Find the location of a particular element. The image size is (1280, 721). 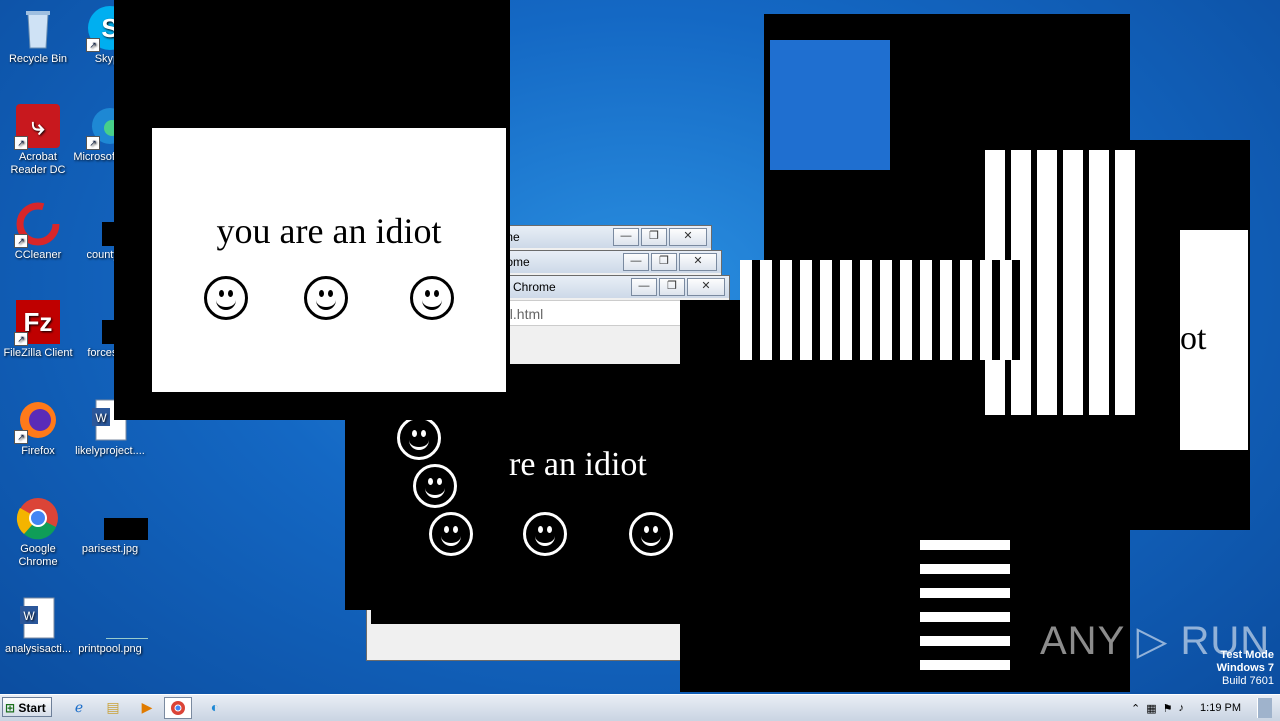

popup-message: re an idiot is located at coordinates (578, 464).